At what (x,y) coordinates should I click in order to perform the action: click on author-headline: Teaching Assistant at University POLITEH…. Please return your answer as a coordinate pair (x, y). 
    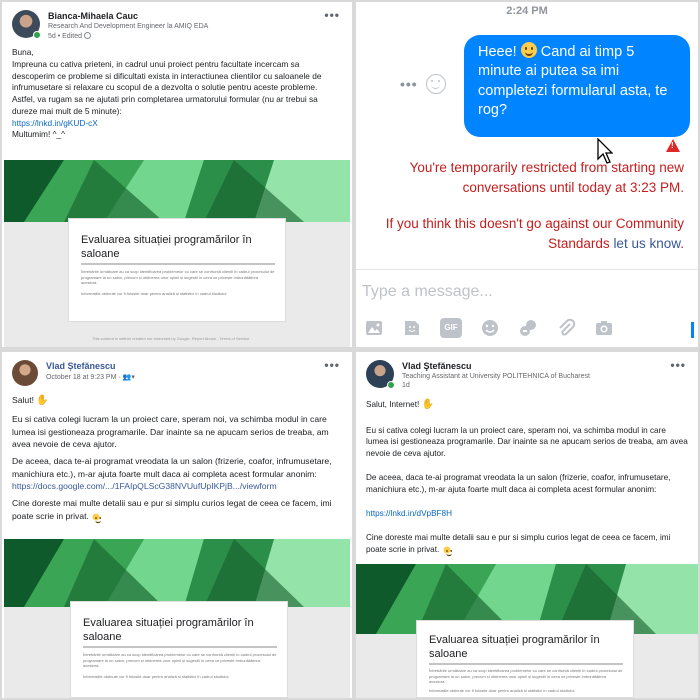
    Looking at the image, I should click on (496, 376).